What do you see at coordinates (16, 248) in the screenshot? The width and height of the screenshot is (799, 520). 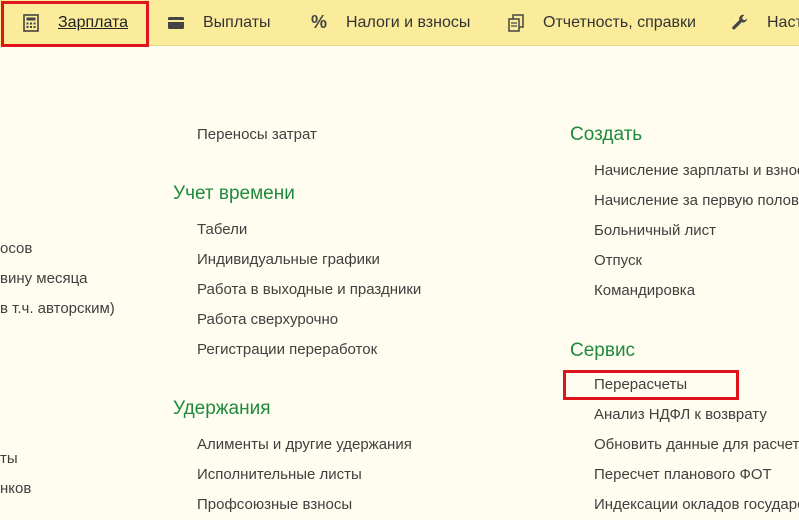 I see `left-item: осов` at bounding box center [16, 248].